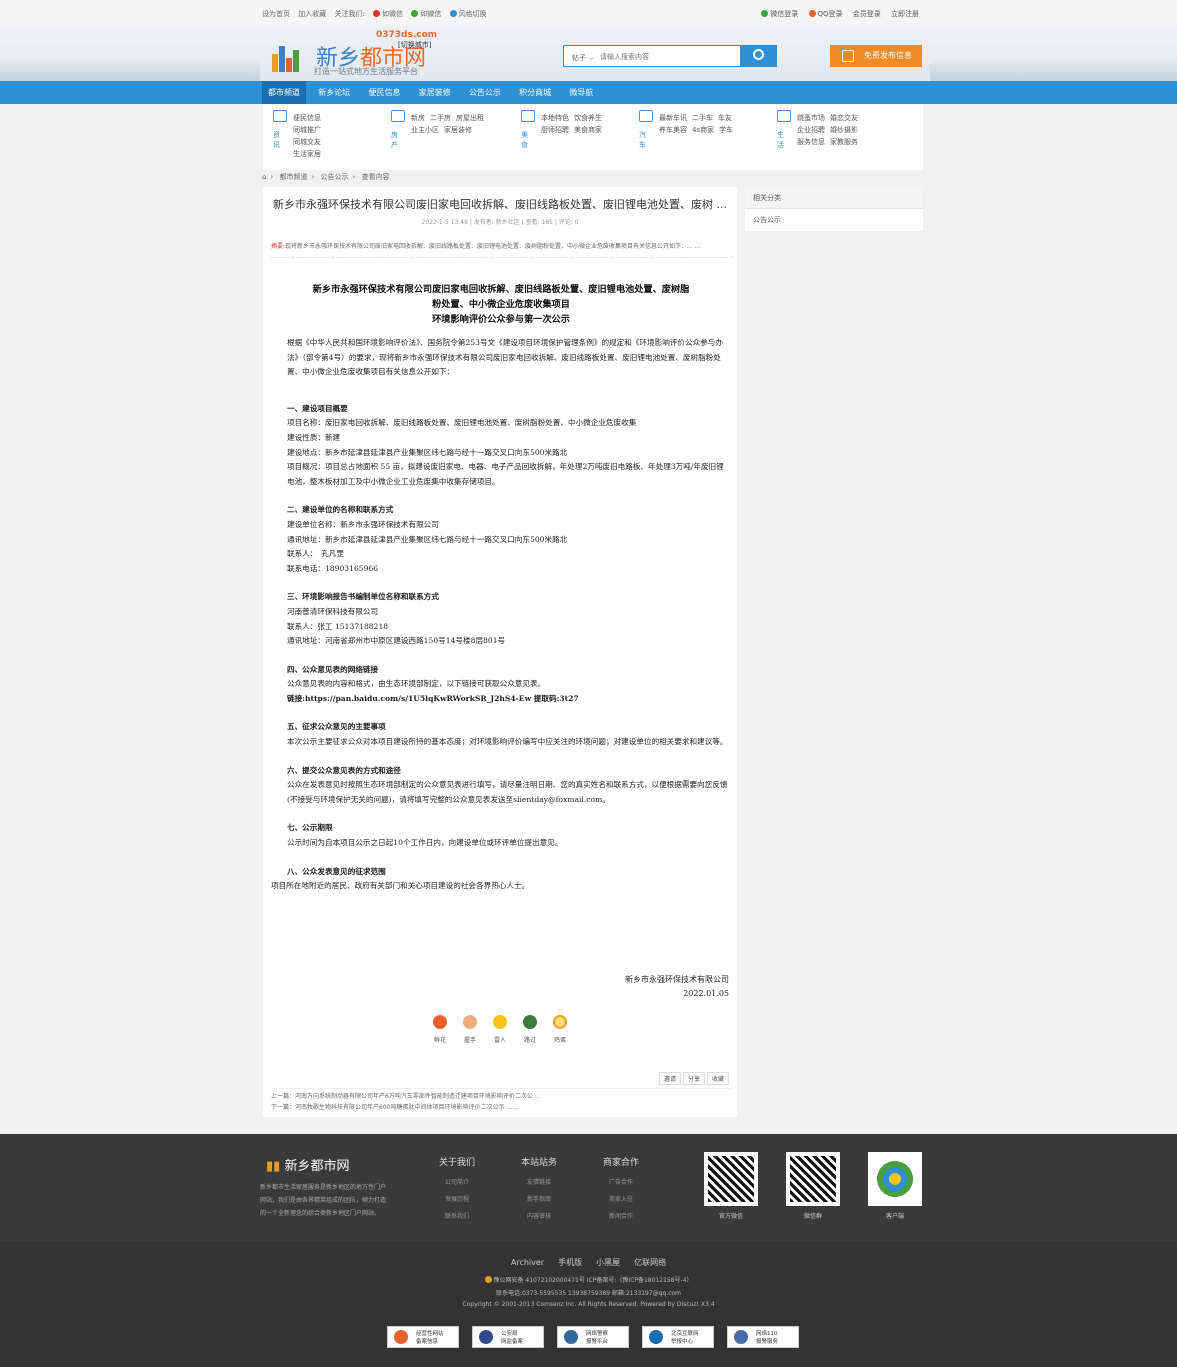 This screenshot has width=1177, height=1367. Describe the element at coordinates (470, 118) in the screenshot. I see `subnav-link: 房屋出租` at that location.